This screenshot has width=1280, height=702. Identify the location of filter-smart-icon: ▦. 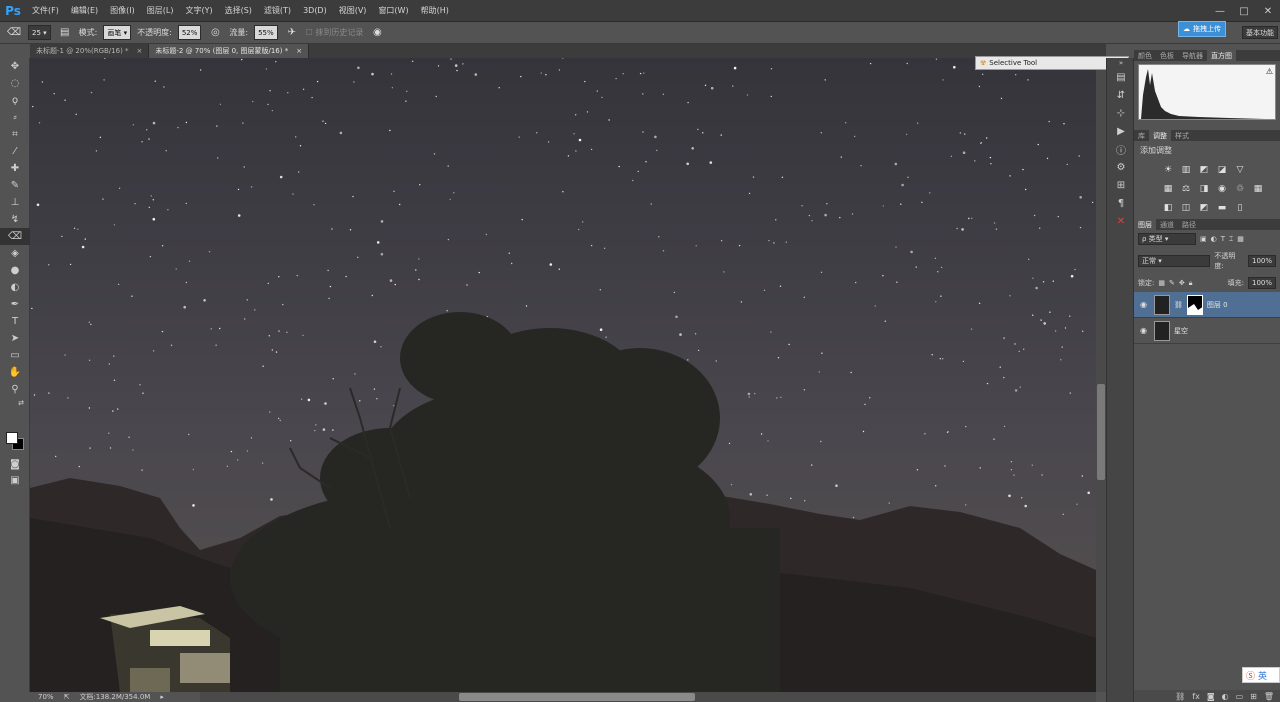
(1240, 239).